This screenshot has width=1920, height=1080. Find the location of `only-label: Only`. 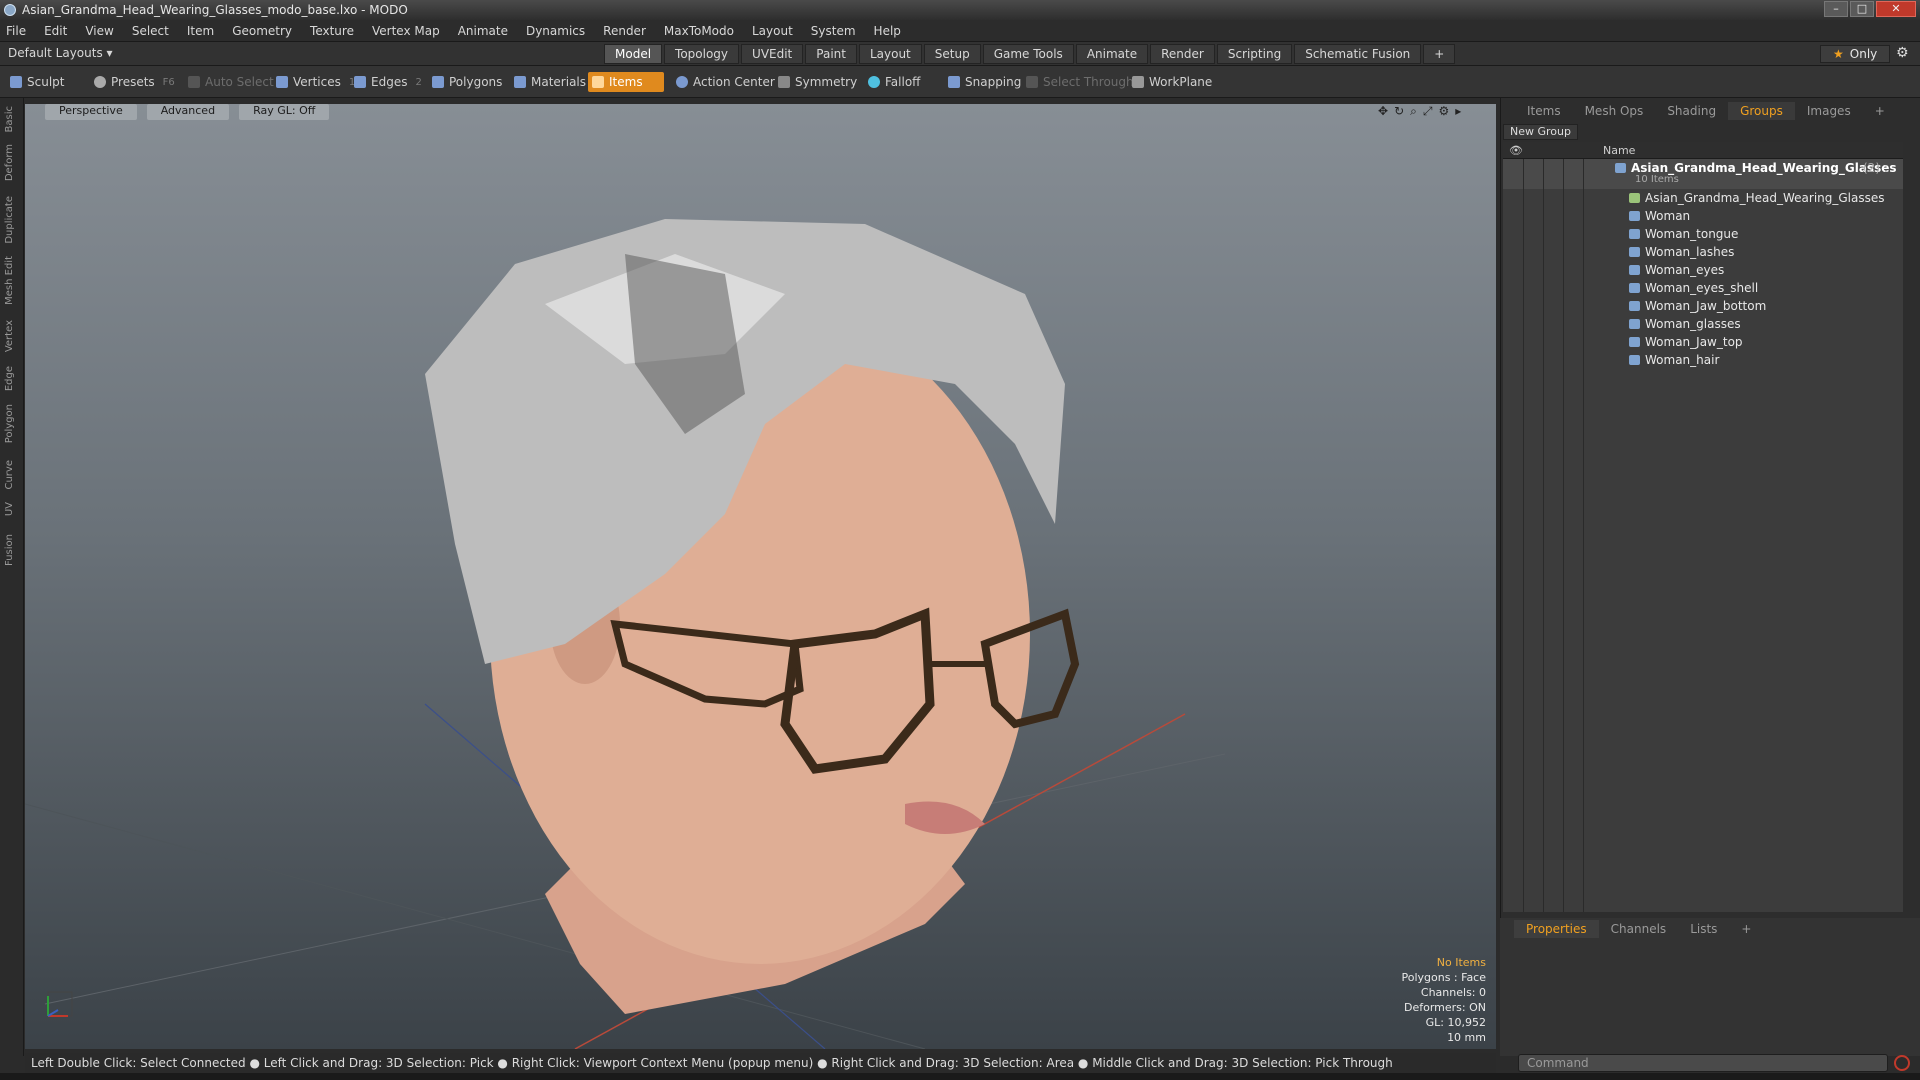

only-label: Only is located at coordinates (1863, 54).